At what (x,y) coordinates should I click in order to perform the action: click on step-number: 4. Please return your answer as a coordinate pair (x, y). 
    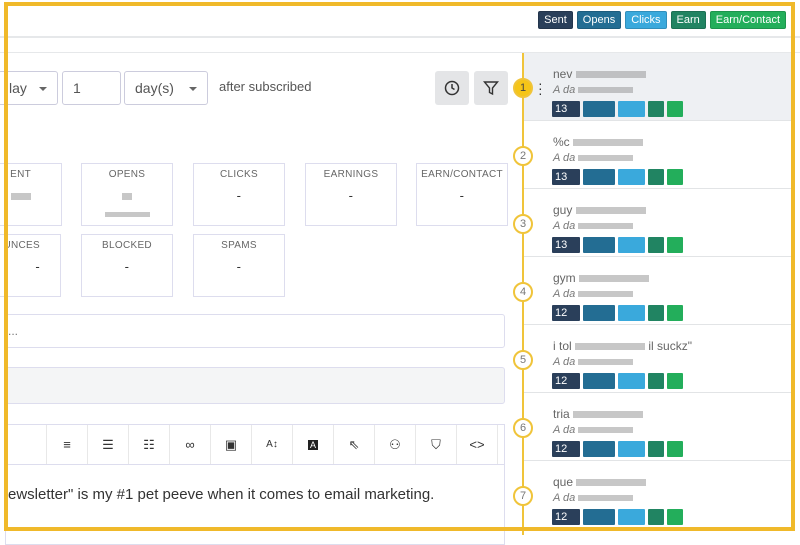
    Looking at the image, I should click on (523, 292).